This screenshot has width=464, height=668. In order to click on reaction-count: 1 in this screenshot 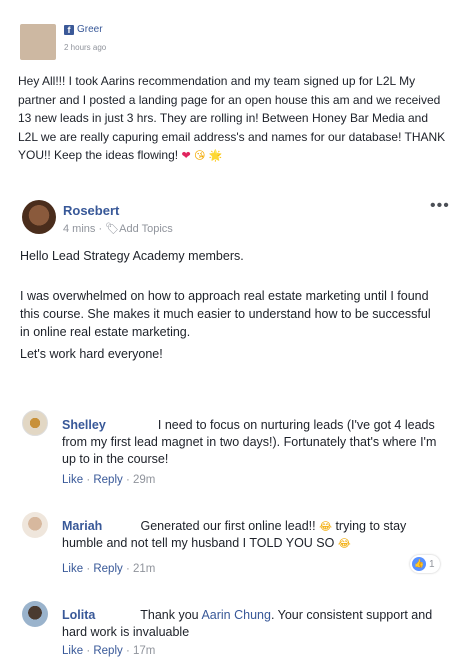, I will do `click(432, 564)`.